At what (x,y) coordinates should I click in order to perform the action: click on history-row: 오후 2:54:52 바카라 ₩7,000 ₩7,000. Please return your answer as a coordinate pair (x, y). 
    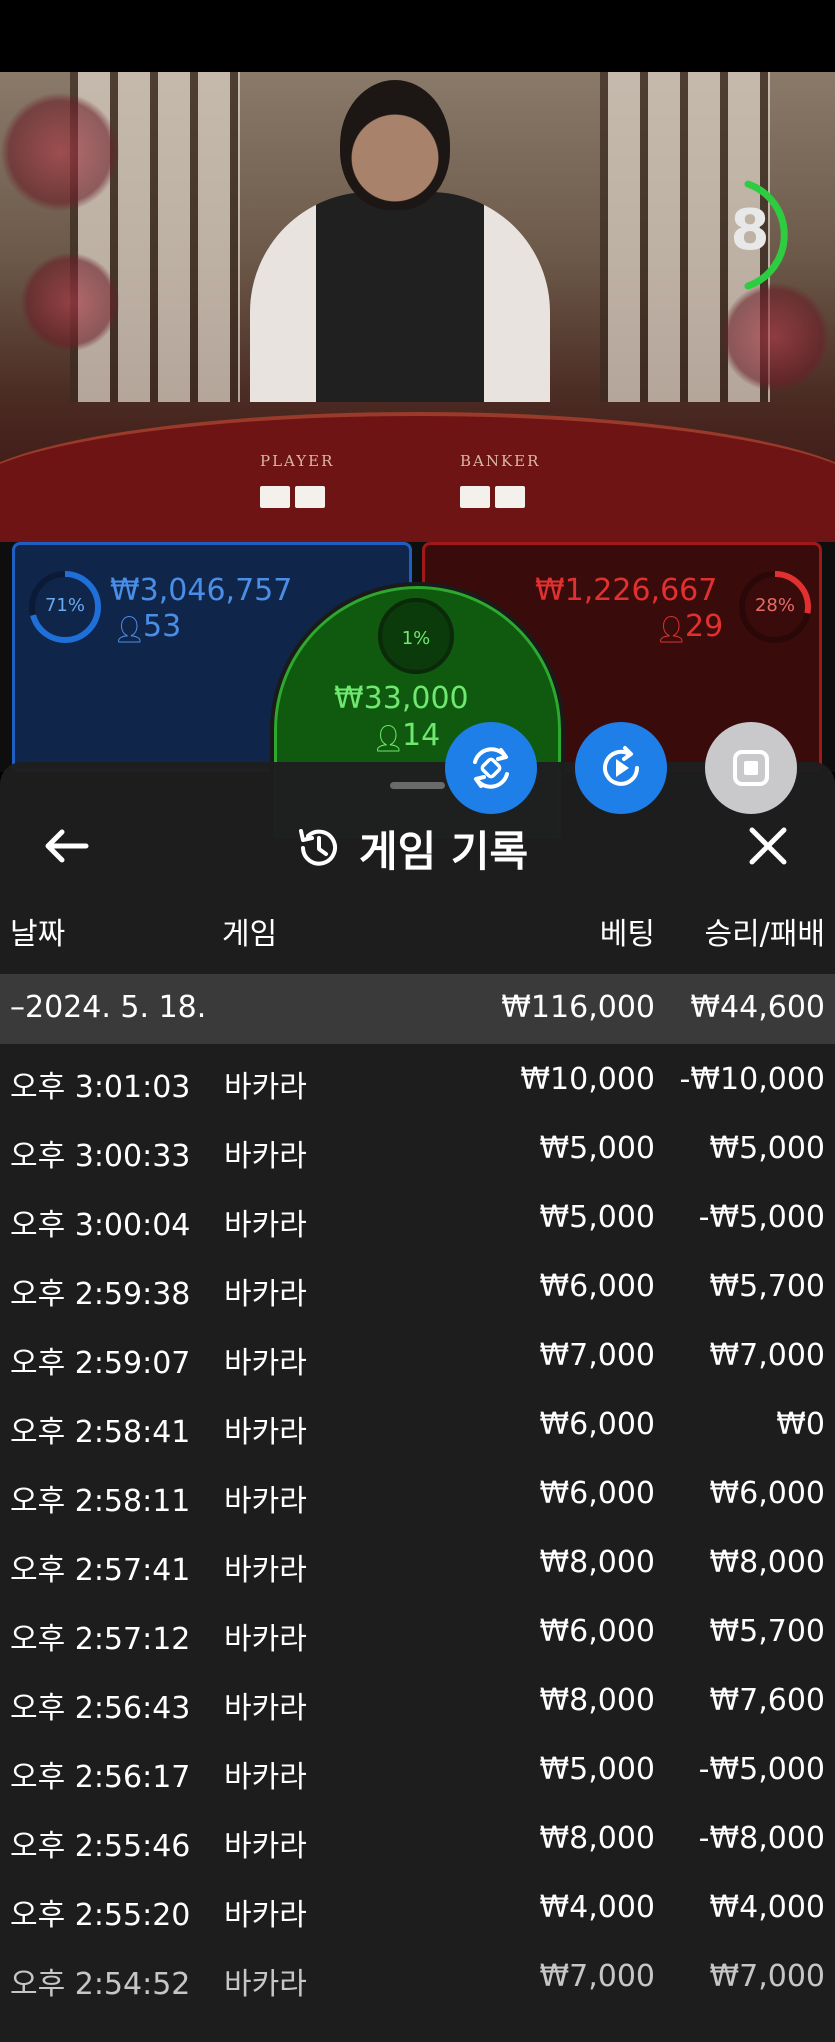
    Looking at the image, I should click on (417, 1975).